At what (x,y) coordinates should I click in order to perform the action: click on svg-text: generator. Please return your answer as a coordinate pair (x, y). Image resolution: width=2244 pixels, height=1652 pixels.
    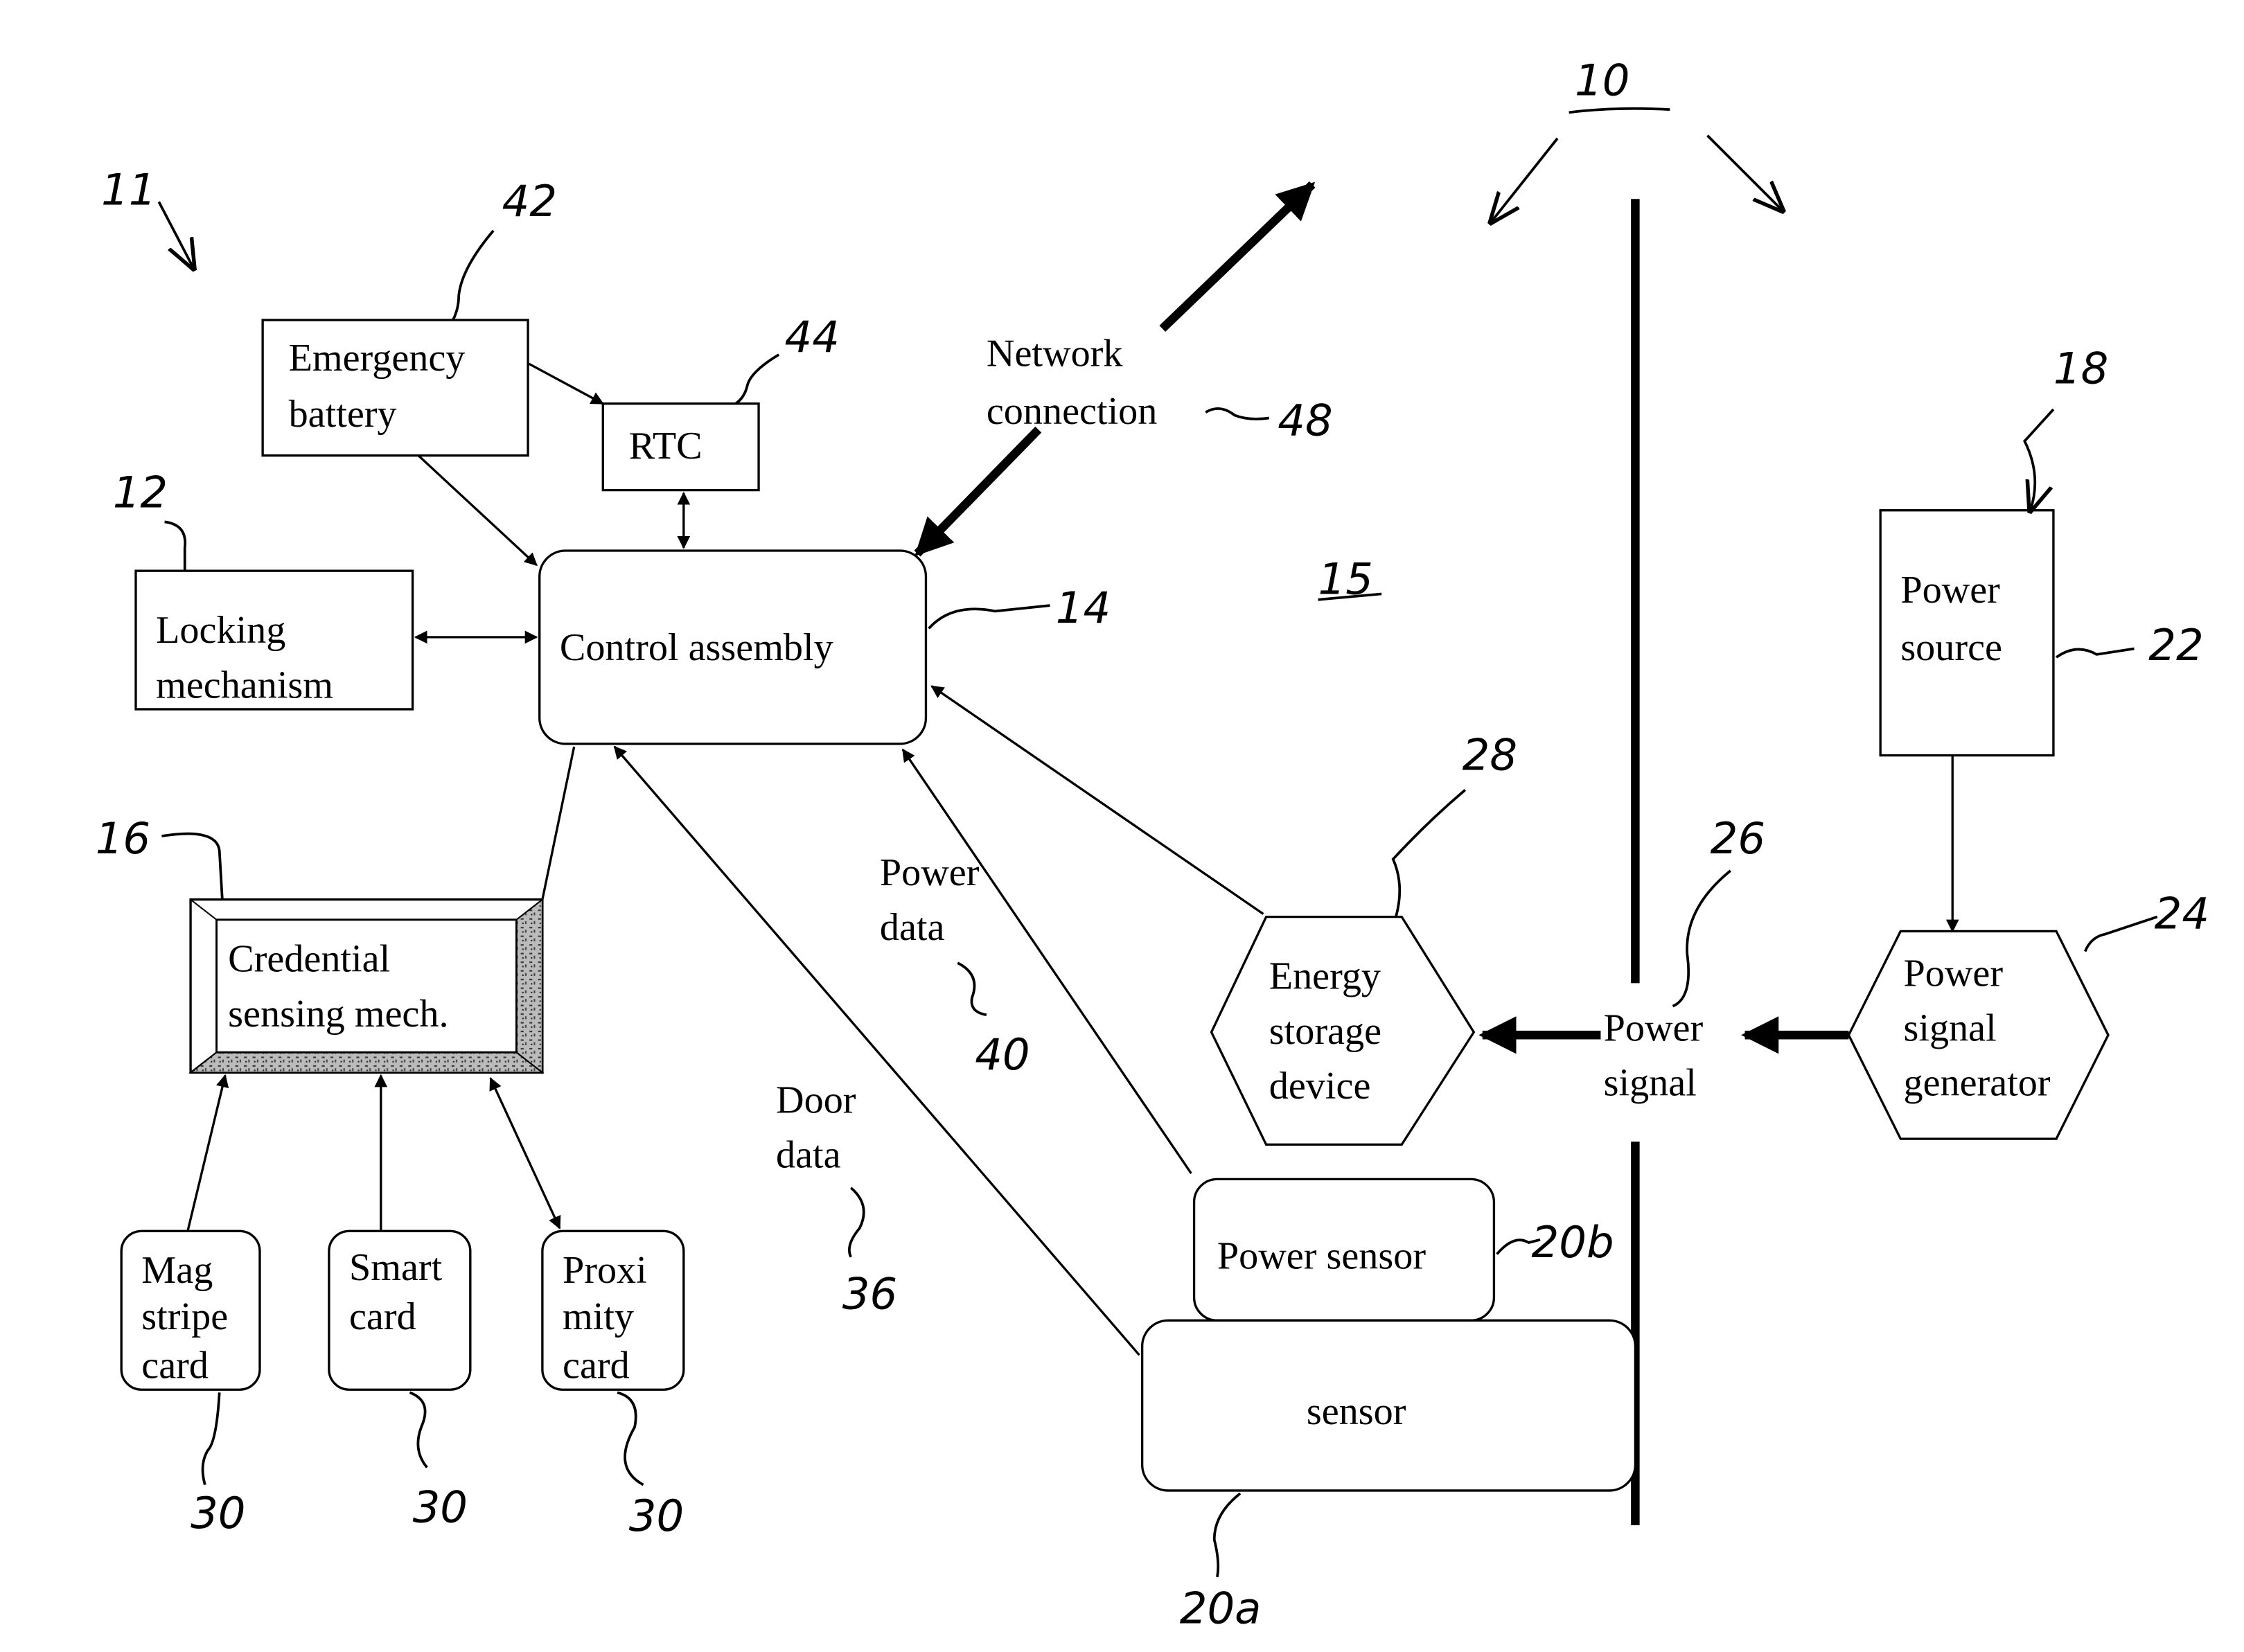
    Looking at the image, I should click on (1976, 1083).